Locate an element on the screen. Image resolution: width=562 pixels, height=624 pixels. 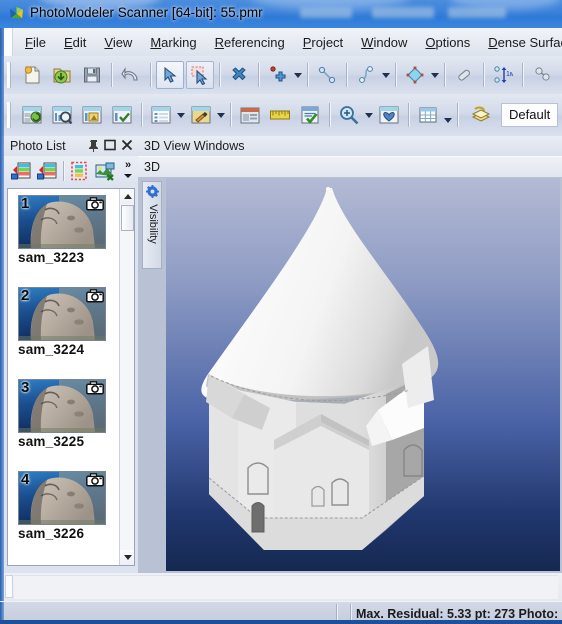
remove-photo-icon is located at coordinates (105, 171).